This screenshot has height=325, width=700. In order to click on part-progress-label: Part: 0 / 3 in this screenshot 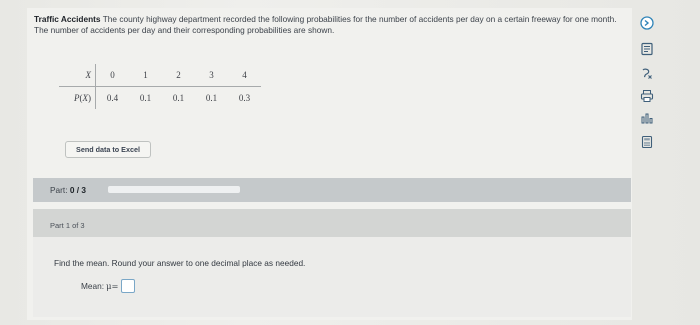, I will do `click(68, 190)`.